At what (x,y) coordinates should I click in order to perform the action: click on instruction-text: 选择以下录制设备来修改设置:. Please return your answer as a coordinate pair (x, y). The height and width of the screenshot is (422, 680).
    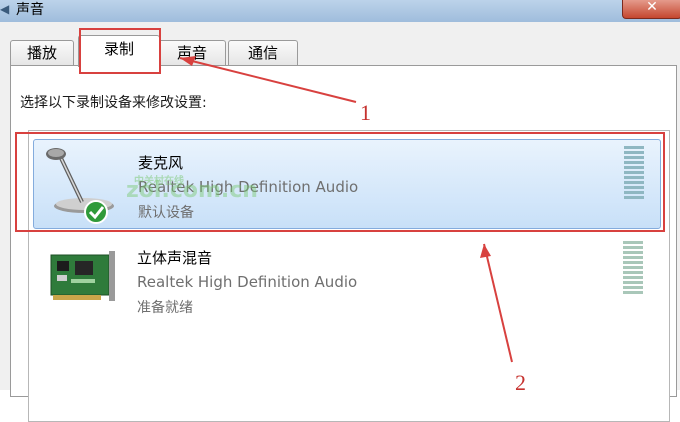
    Looking at the image, I should click on (113, 103).